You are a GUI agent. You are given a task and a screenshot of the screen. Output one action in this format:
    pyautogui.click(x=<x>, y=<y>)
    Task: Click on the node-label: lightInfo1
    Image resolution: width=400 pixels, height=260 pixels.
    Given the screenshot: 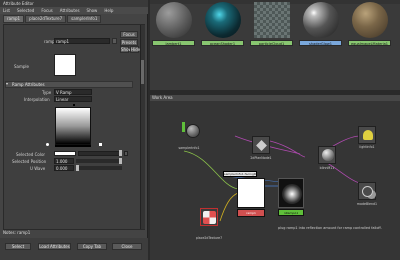 What is the action you would take?
    pyautogui.click(x=367, y=147)
    